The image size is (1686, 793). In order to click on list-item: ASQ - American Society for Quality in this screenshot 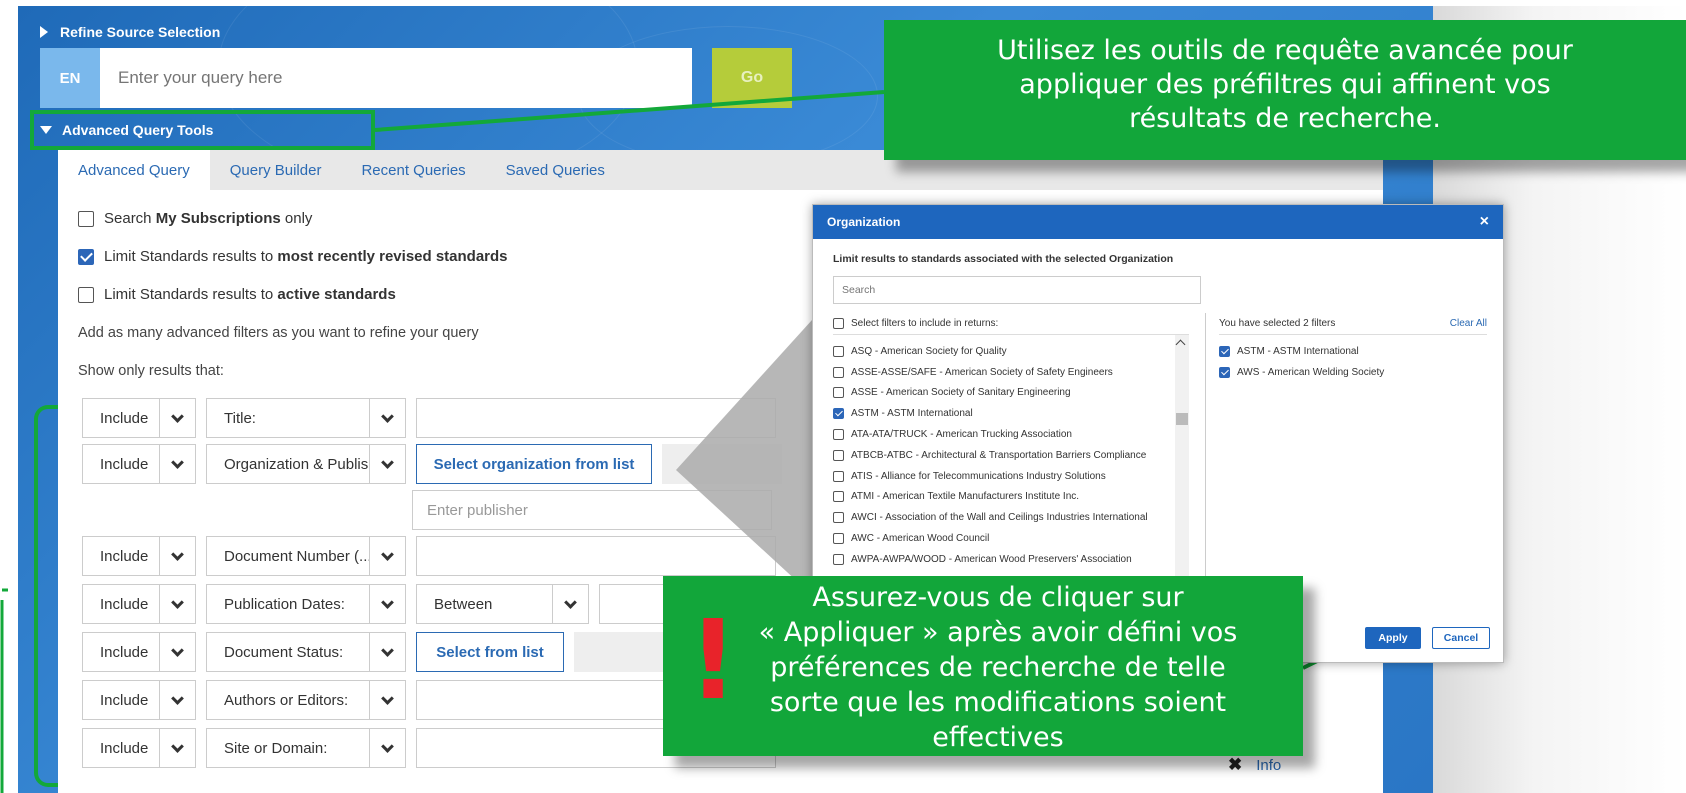, I will do `click(1002, 351)`.